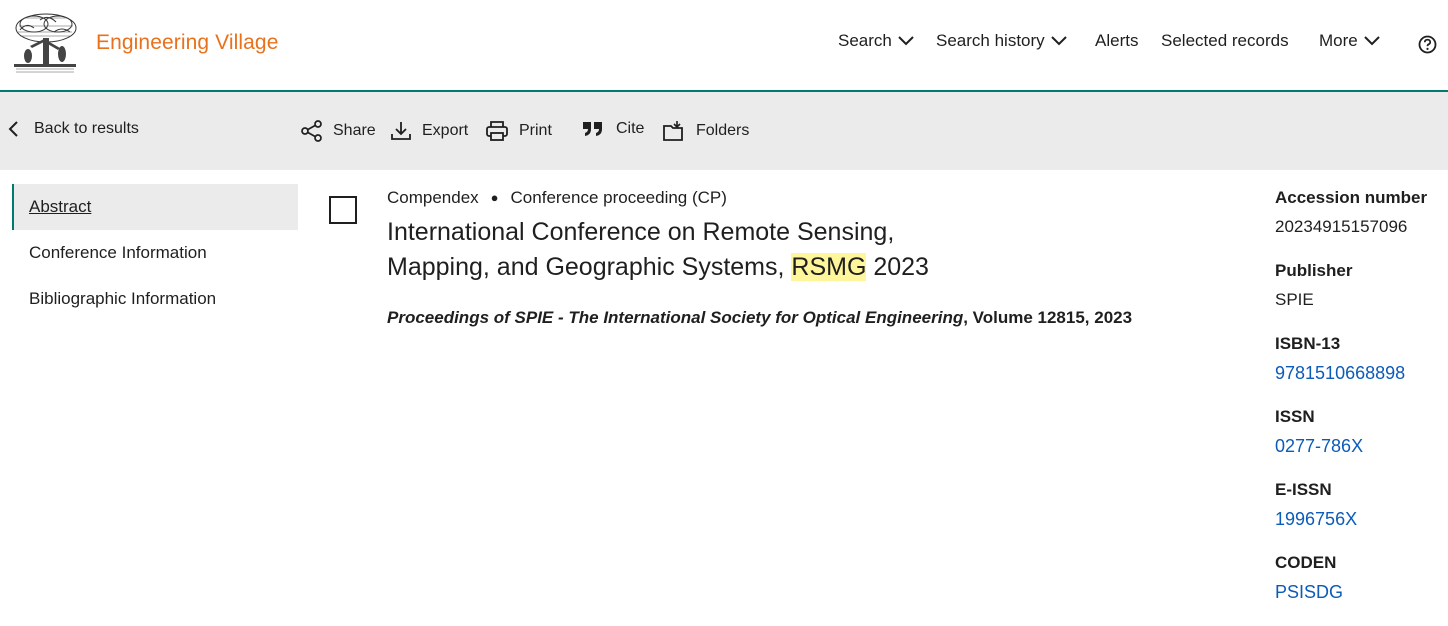  I want to click on nav-search: Search, so click(876, 41).